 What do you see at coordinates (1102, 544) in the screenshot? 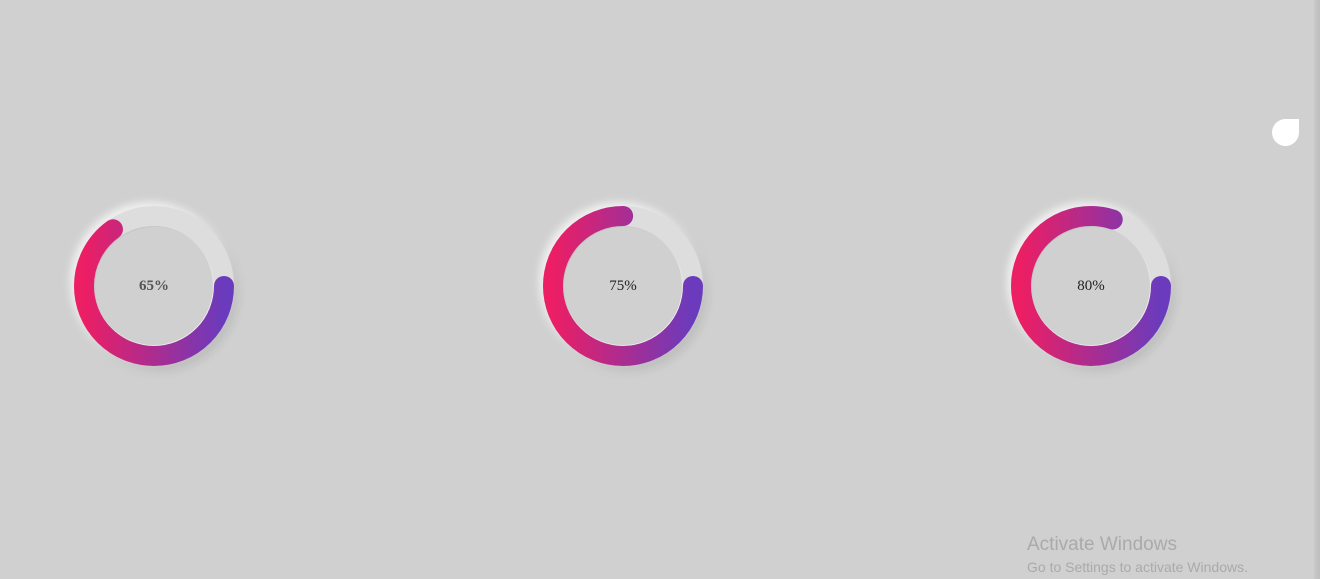
I see `watermark-title: Activate Windows` at bounding box center [1102, 544].